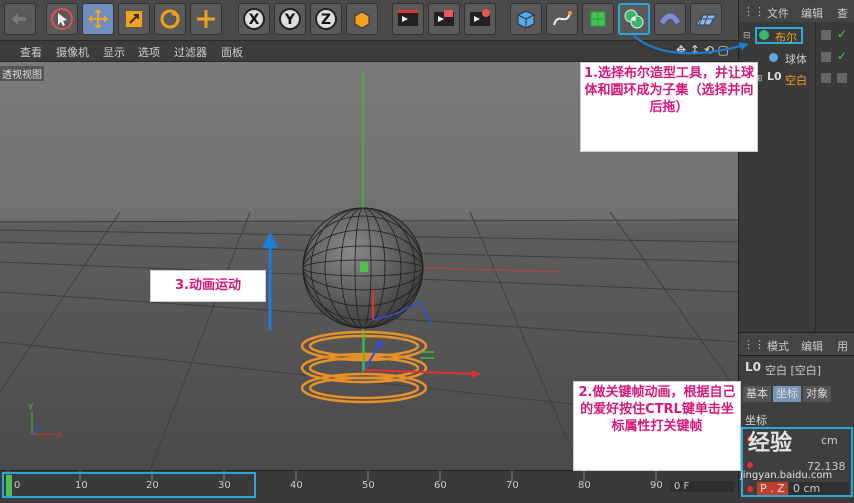 The image size is (854, 503). Describe the element at coordinates (773, 57) in the screenshot. I see `sphere-object-icon` at that location.